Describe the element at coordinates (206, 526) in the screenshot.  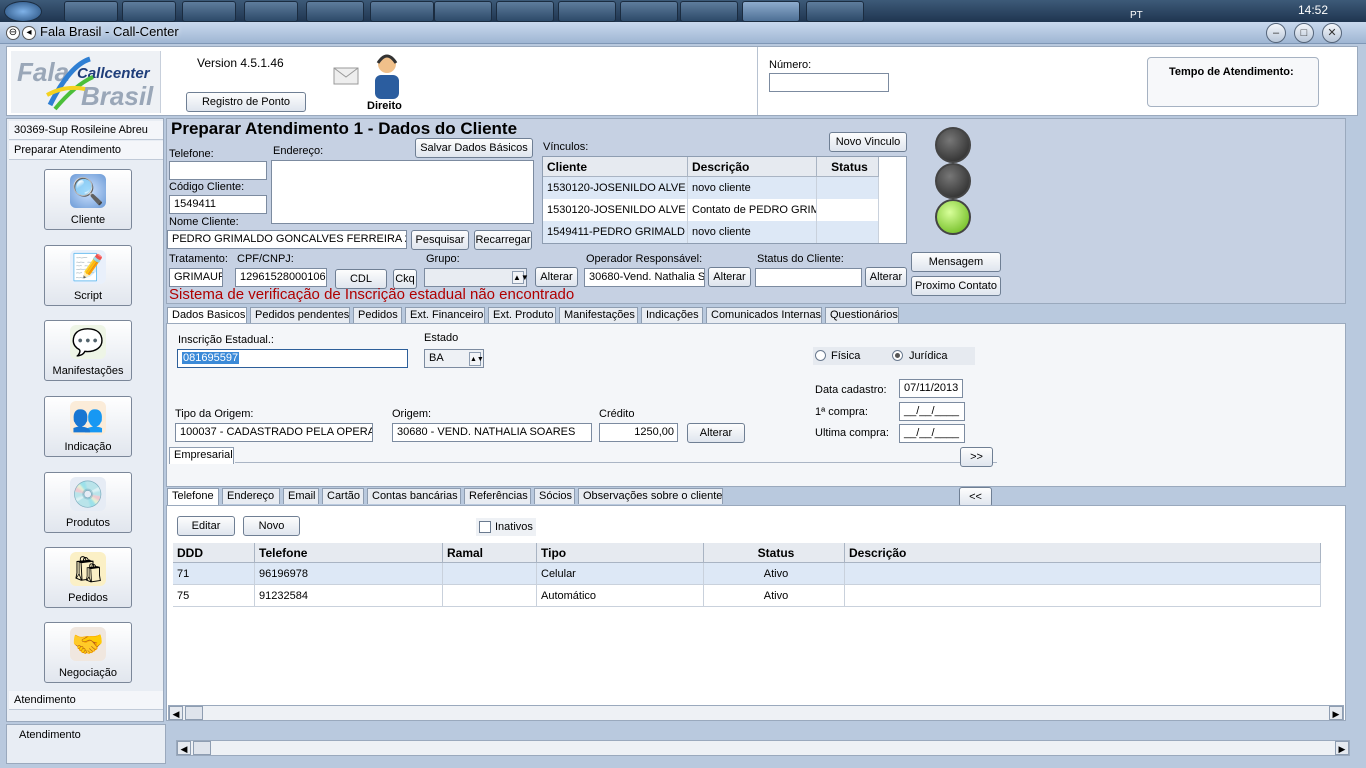
I see `editar-button: Editar` at that location.